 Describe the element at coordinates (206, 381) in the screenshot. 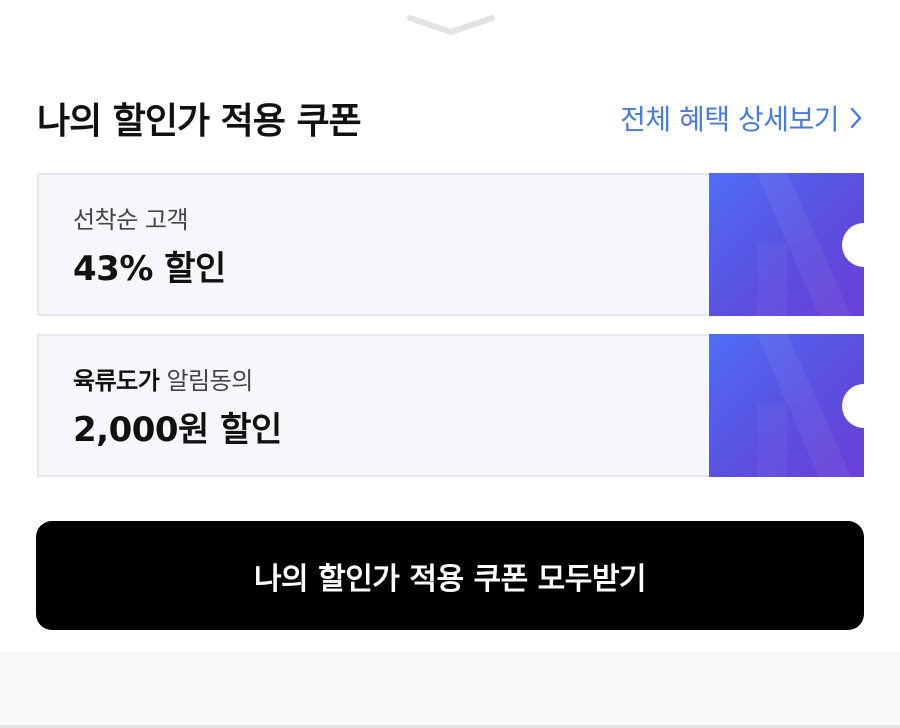

I see `coupon-condition-text: 알림동의` at that location.